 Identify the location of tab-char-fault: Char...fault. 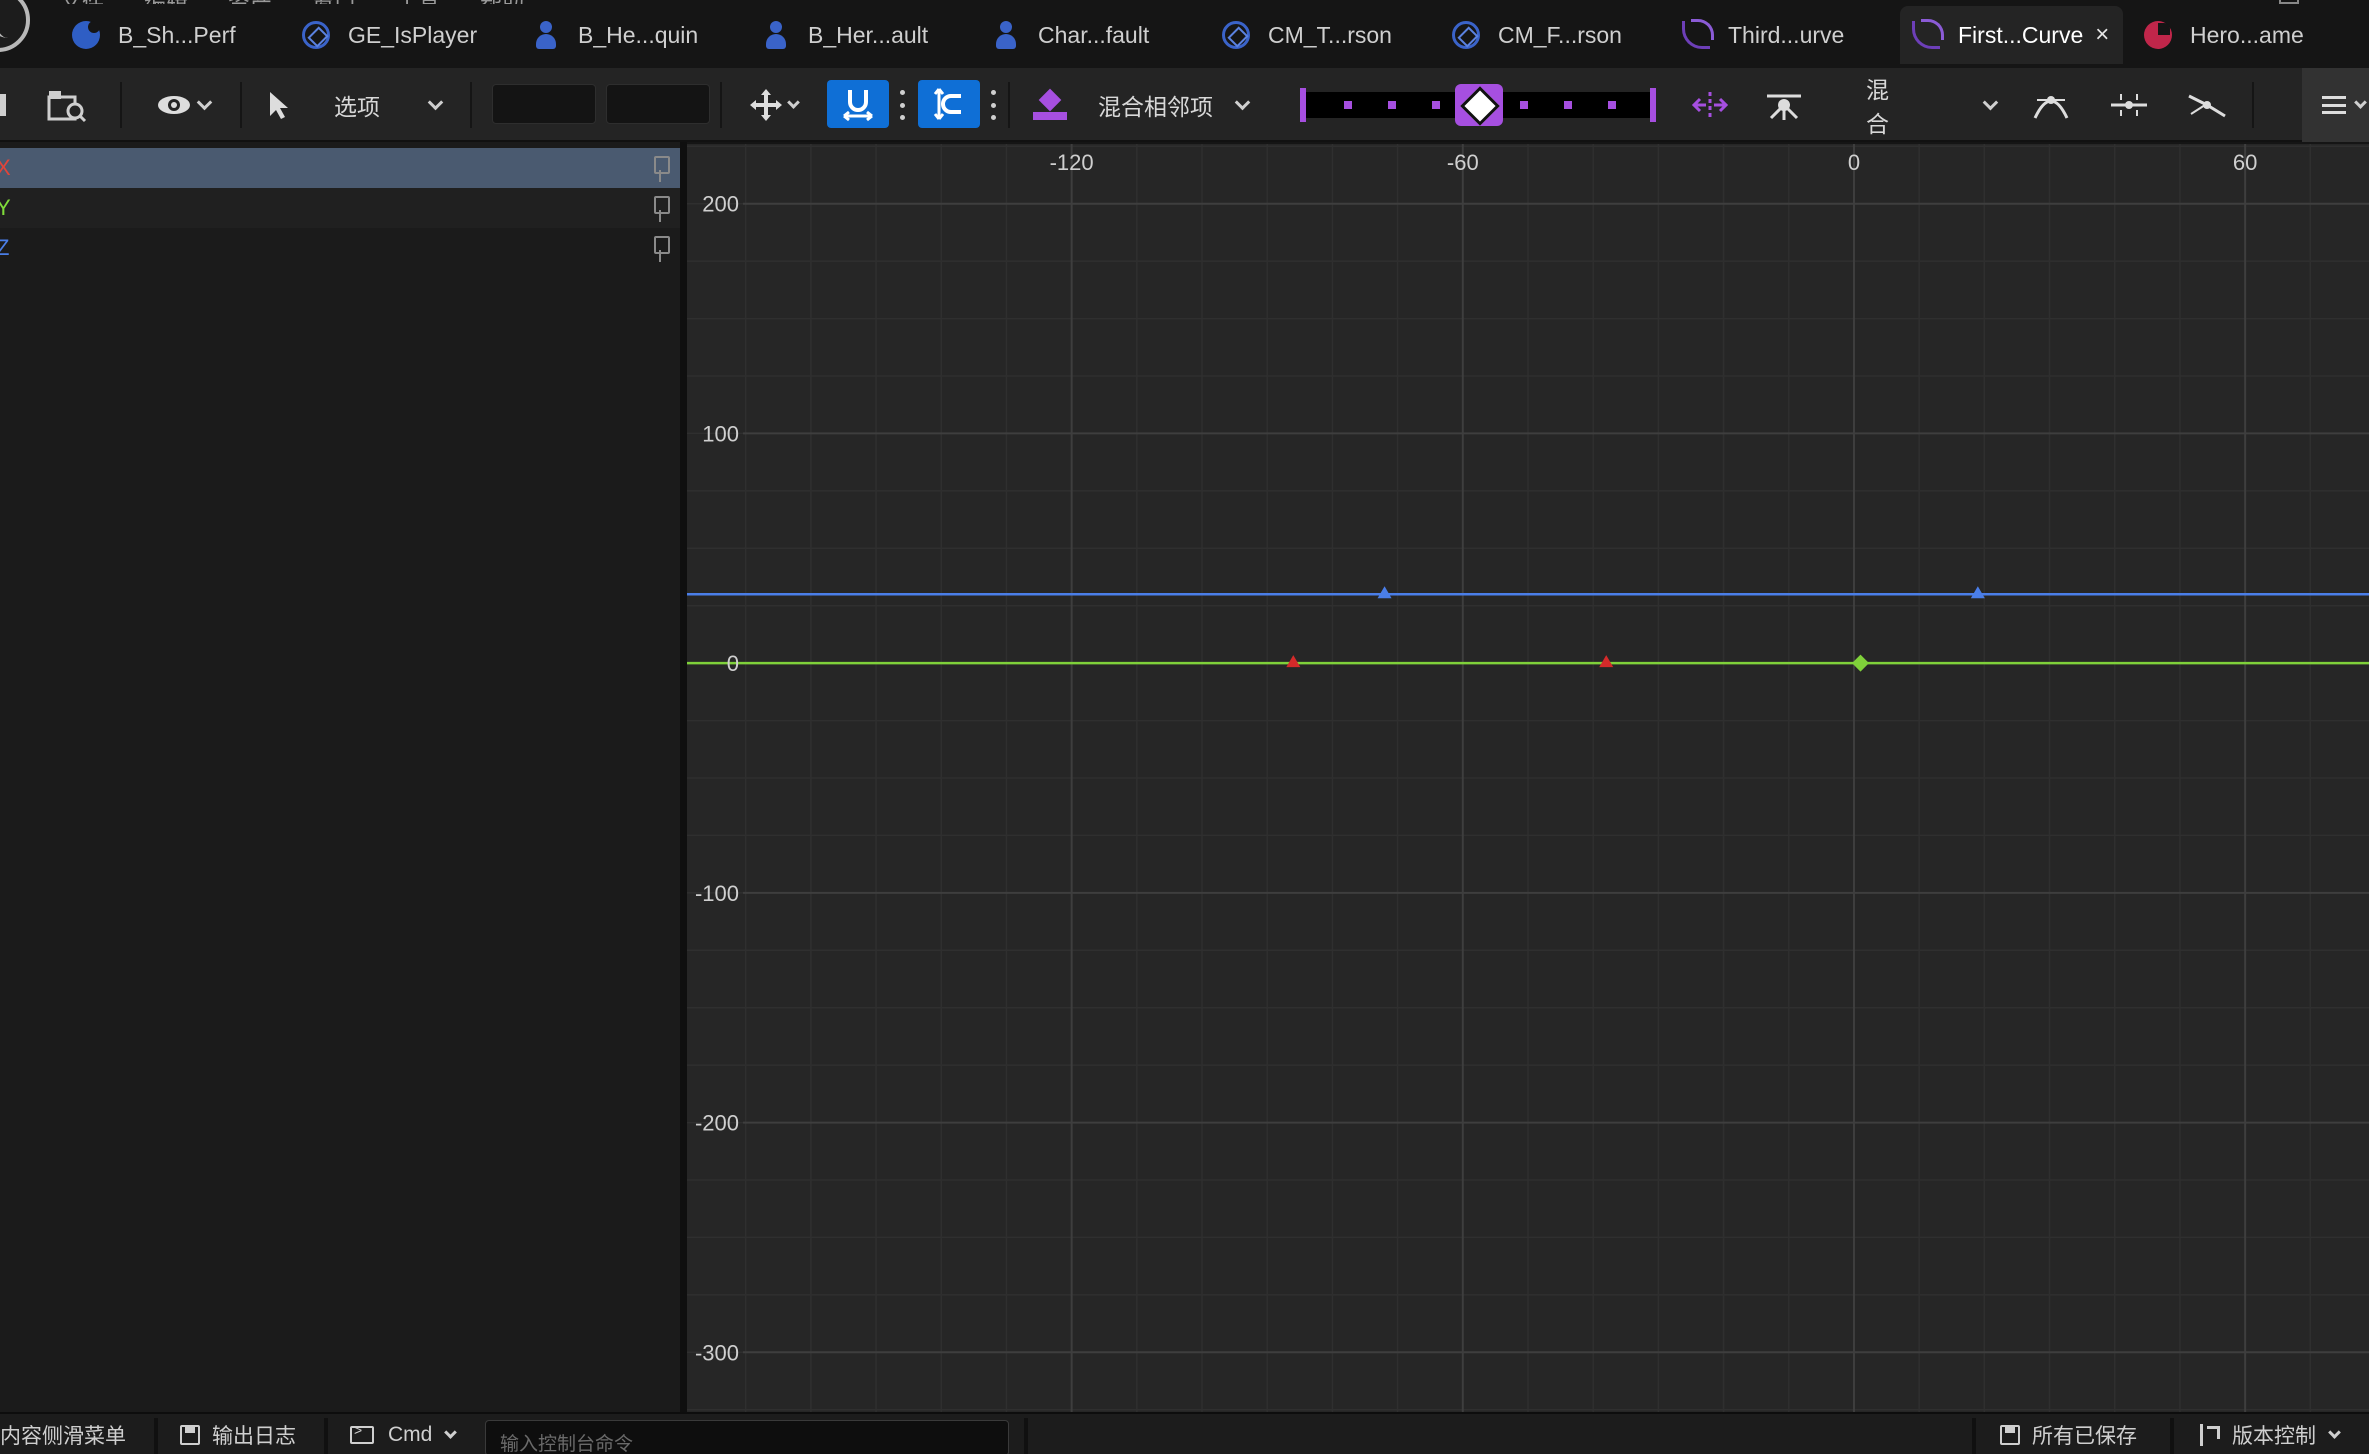
(1070, 35).